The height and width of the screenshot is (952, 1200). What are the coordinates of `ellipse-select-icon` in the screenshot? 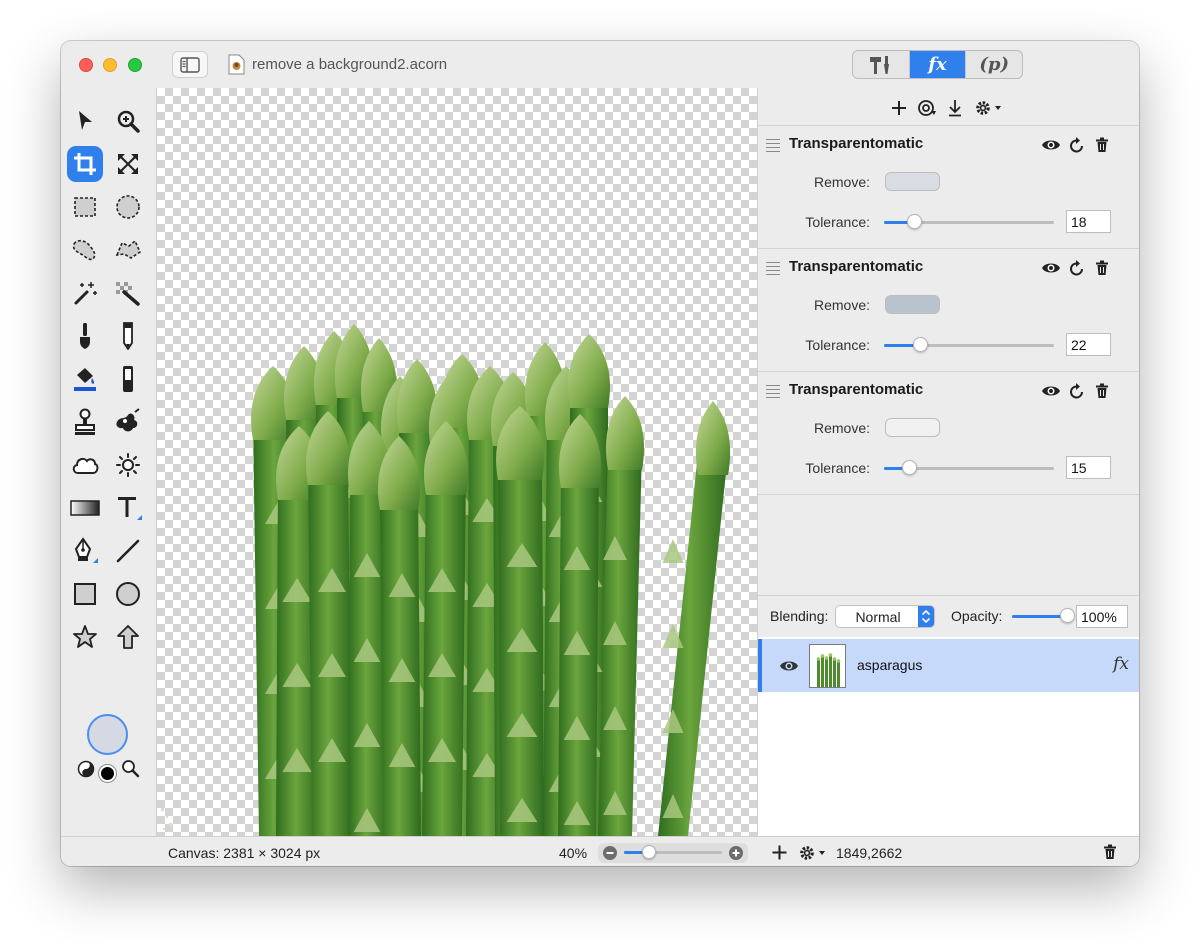 It's located at (128, 207).